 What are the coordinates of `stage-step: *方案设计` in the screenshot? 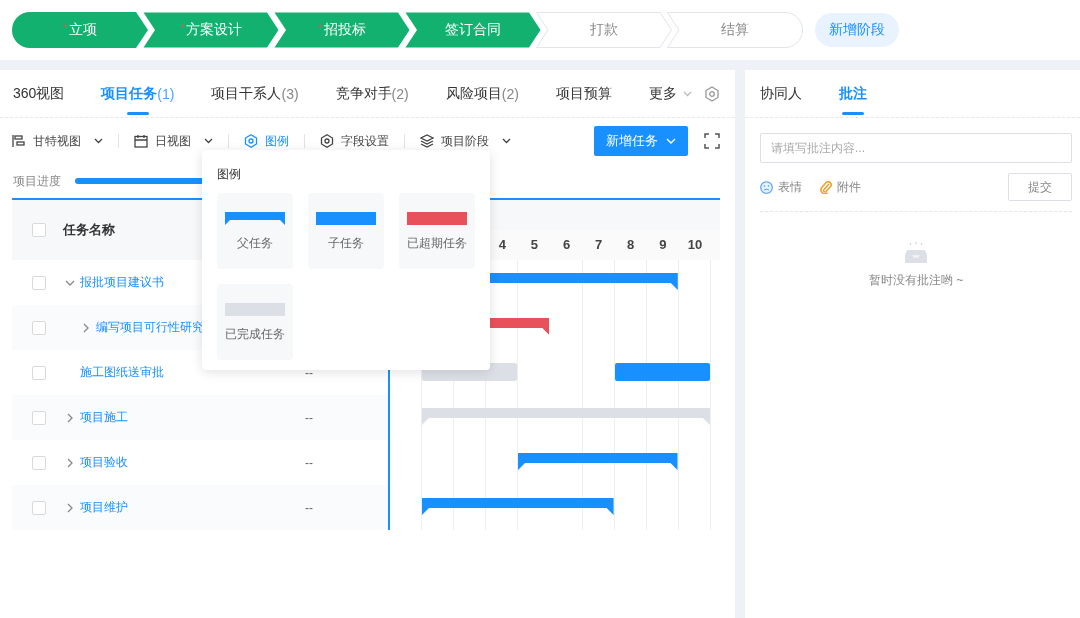 It's located at (211, 30).